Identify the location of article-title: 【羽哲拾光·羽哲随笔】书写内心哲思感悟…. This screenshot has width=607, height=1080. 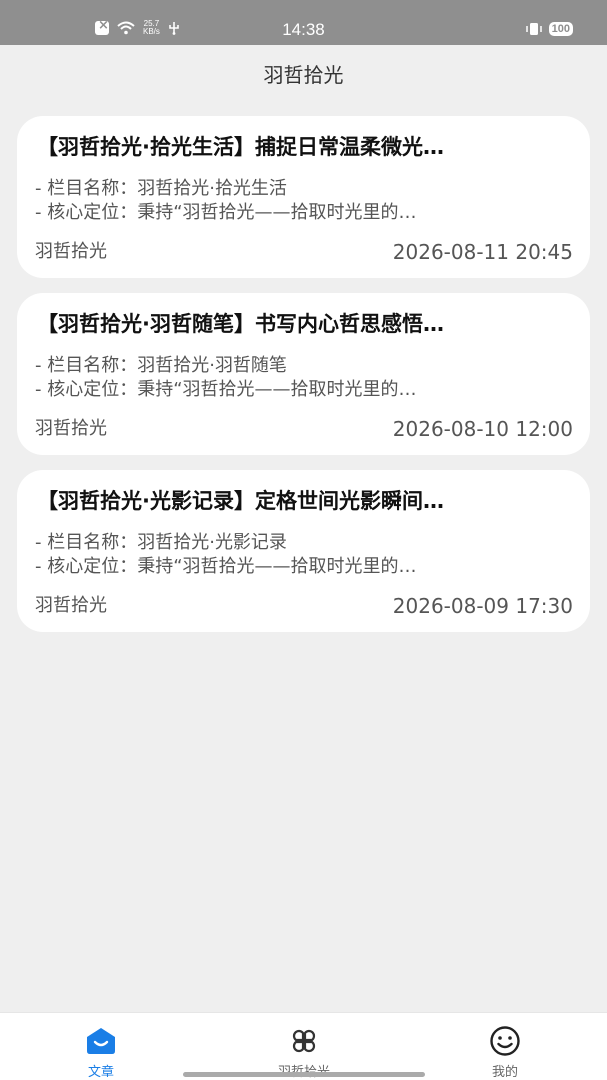
(240, 324).